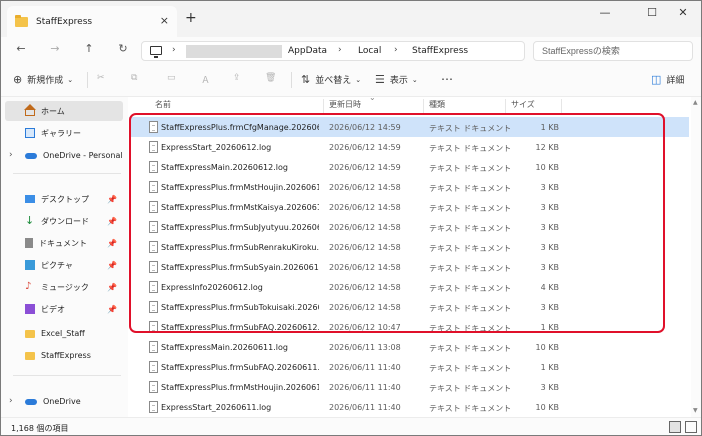  What do you see at coordinates (656, 79) in the screenshot?
I see `details-pane-icon: ◫` at bounding box center [656, 79].